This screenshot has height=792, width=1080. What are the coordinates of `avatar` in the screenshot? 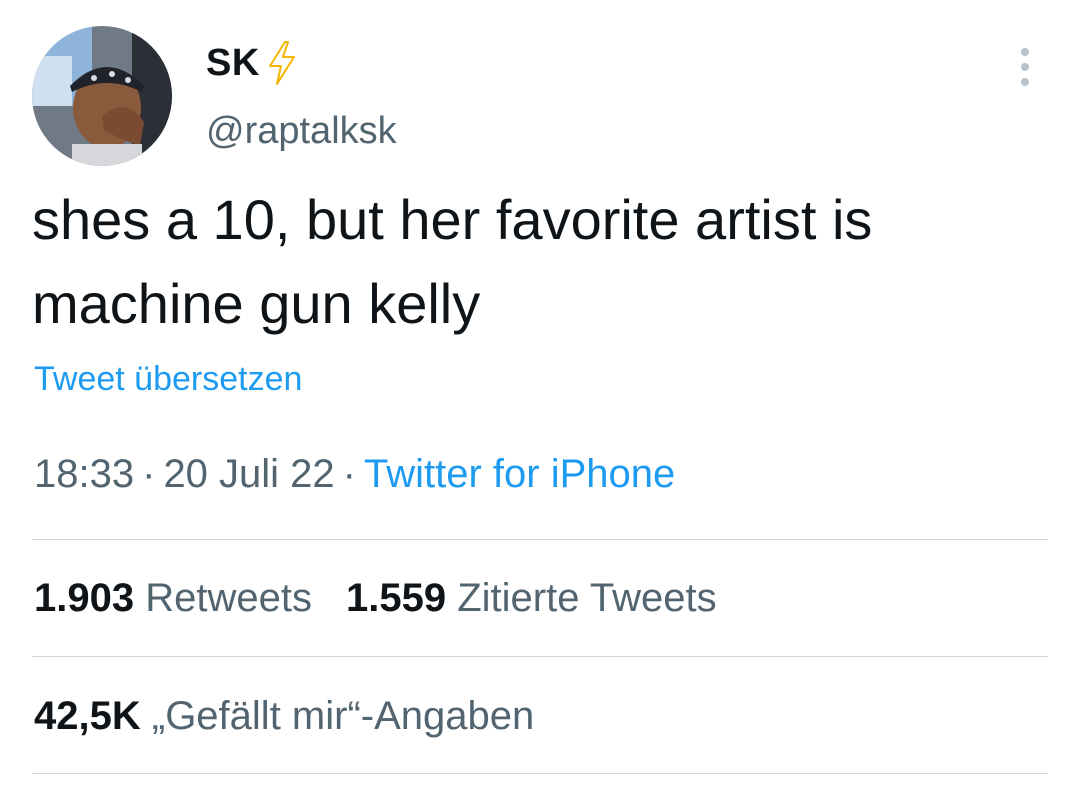 It's located at (102, 96).